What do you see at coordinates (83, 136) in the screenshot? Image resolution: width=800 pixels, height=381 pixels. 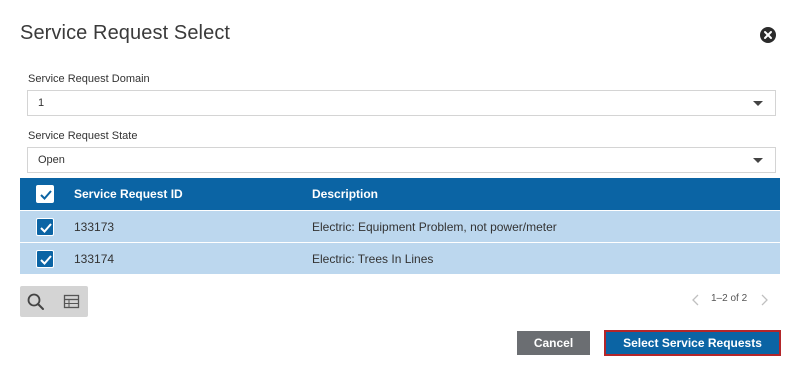 I see `state-label: Service Request State` at bounding box center [83, 136].